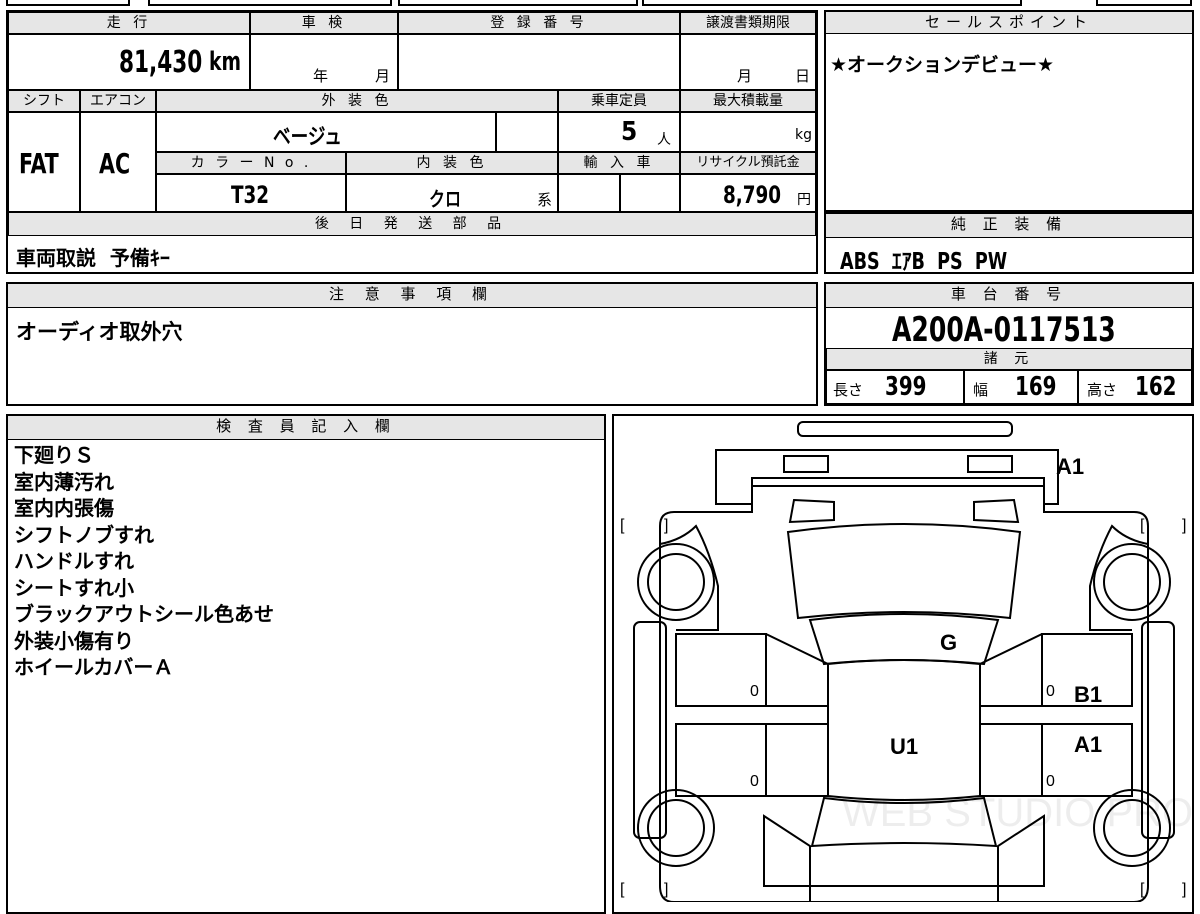 Image resolution: width=1200 pixels, height=914 pixels. I want to click on notes-header: 注 意 事 項 欄, so click(412, 296).